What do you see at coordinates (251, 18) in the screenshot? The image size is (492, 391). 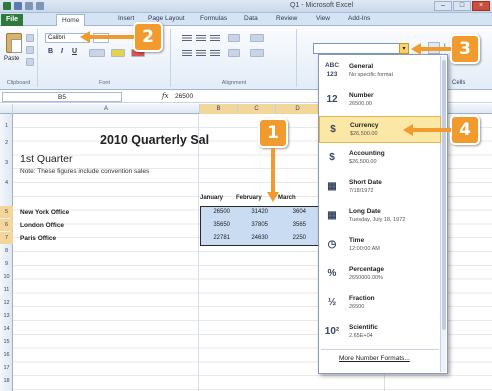 I see `tab-data: Data` at bounding box center [251, 18].